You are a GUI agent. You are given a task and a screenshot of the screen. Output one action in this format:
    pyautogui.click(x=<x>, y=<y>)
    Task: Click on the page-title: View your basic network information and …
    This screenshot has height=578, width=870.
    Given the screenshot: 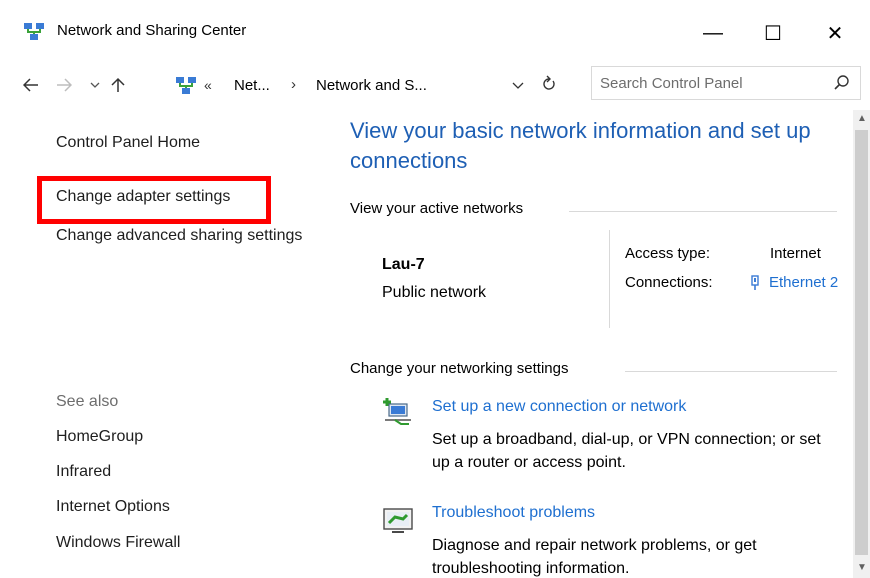 What is the action you would take?
    pyautogui.click(x=580, y=145)
    